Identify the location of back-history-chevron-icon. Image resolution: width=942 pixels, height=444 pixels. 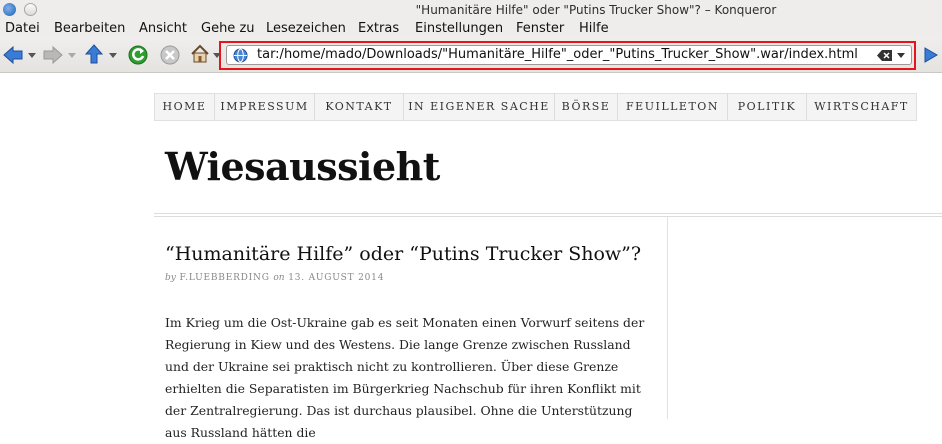
(32, 55).